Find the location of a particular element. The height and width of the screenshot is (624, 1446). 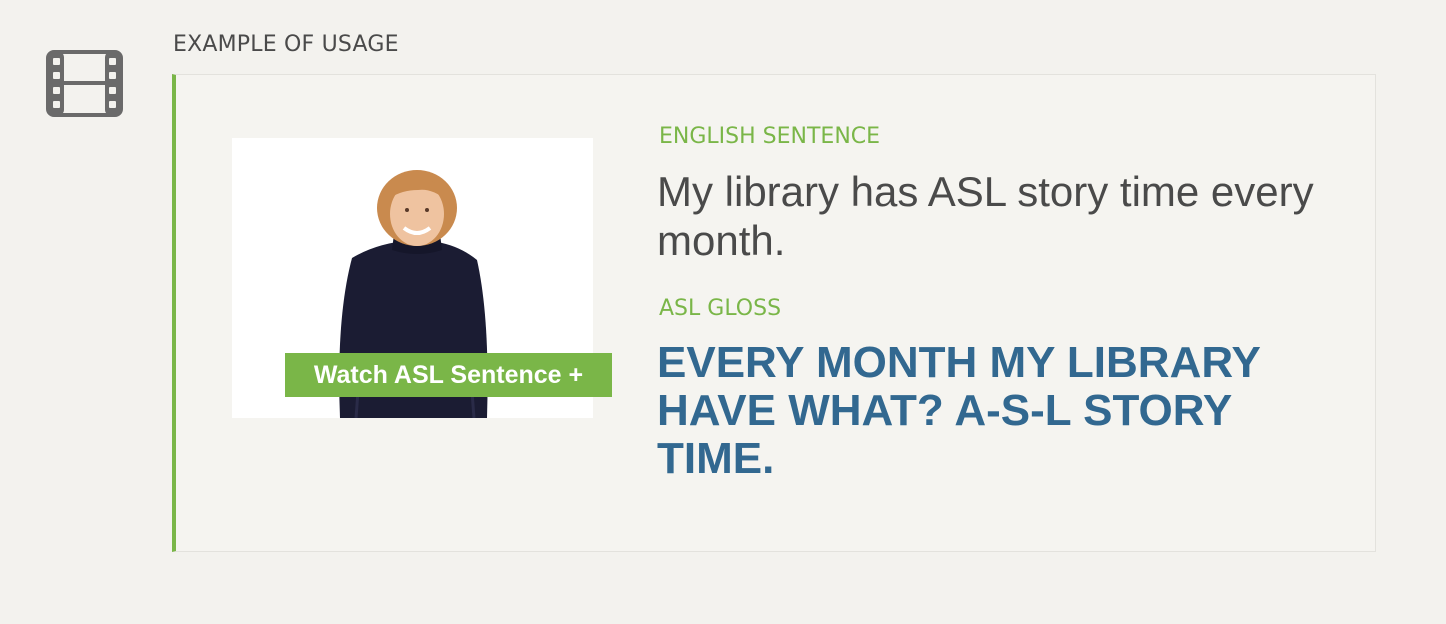

english-sentence-label: ENGLISH SENTENCE is located at coordinates (770, 136).